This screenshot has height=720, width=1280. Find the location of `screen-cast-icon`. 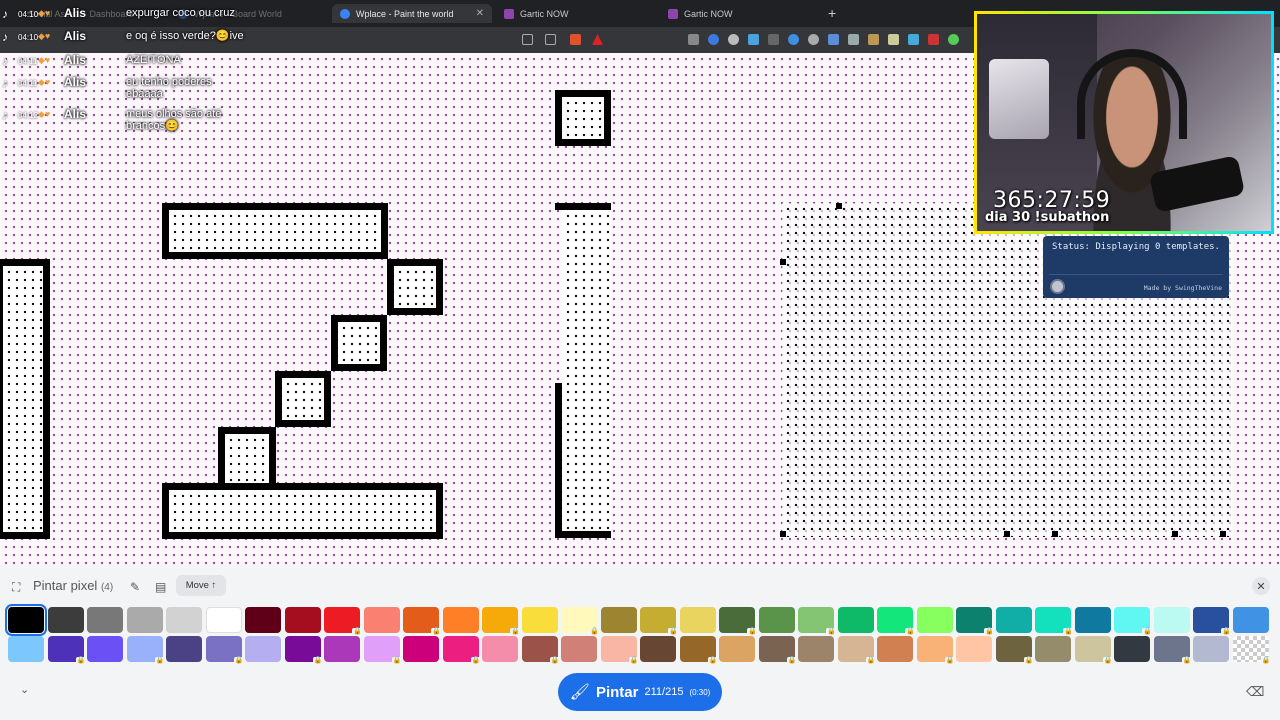

screen-cast-icon is located at coordinates (527, 39).